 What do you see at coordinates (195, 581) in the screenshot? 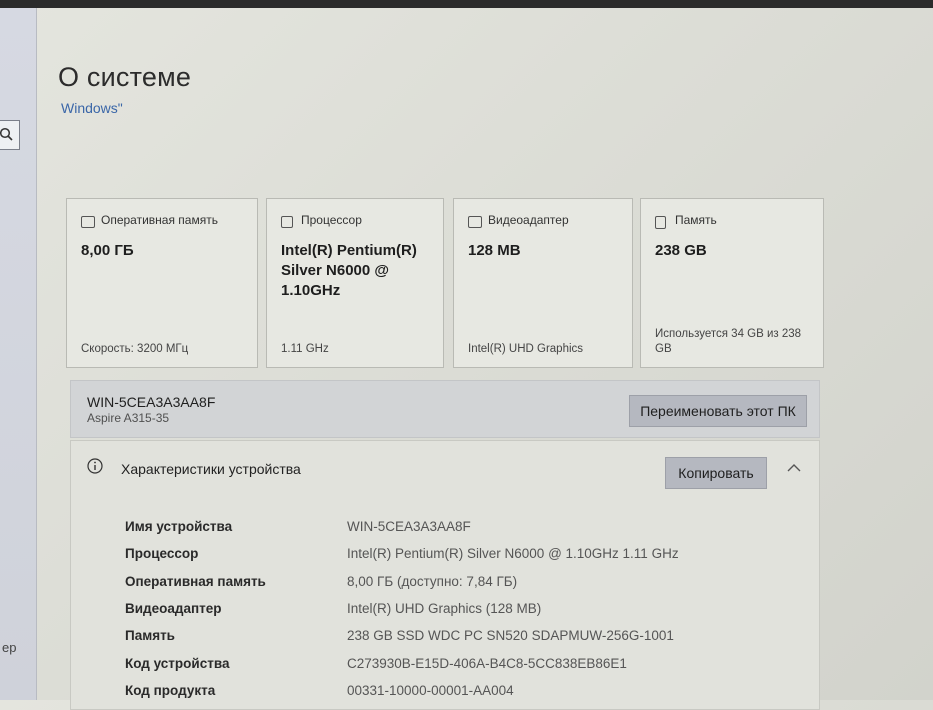
I see `spec-key: Оперативная память` at bounding box center [195, 581].